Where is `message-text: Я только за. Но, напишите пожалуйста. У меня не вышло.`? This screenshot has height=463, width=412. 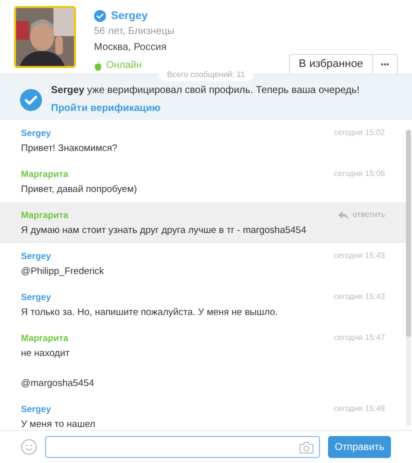
message-text: Я только за. Но, напишите пожалуйста. У меня не вышло. is located at coordinates (150, 313).